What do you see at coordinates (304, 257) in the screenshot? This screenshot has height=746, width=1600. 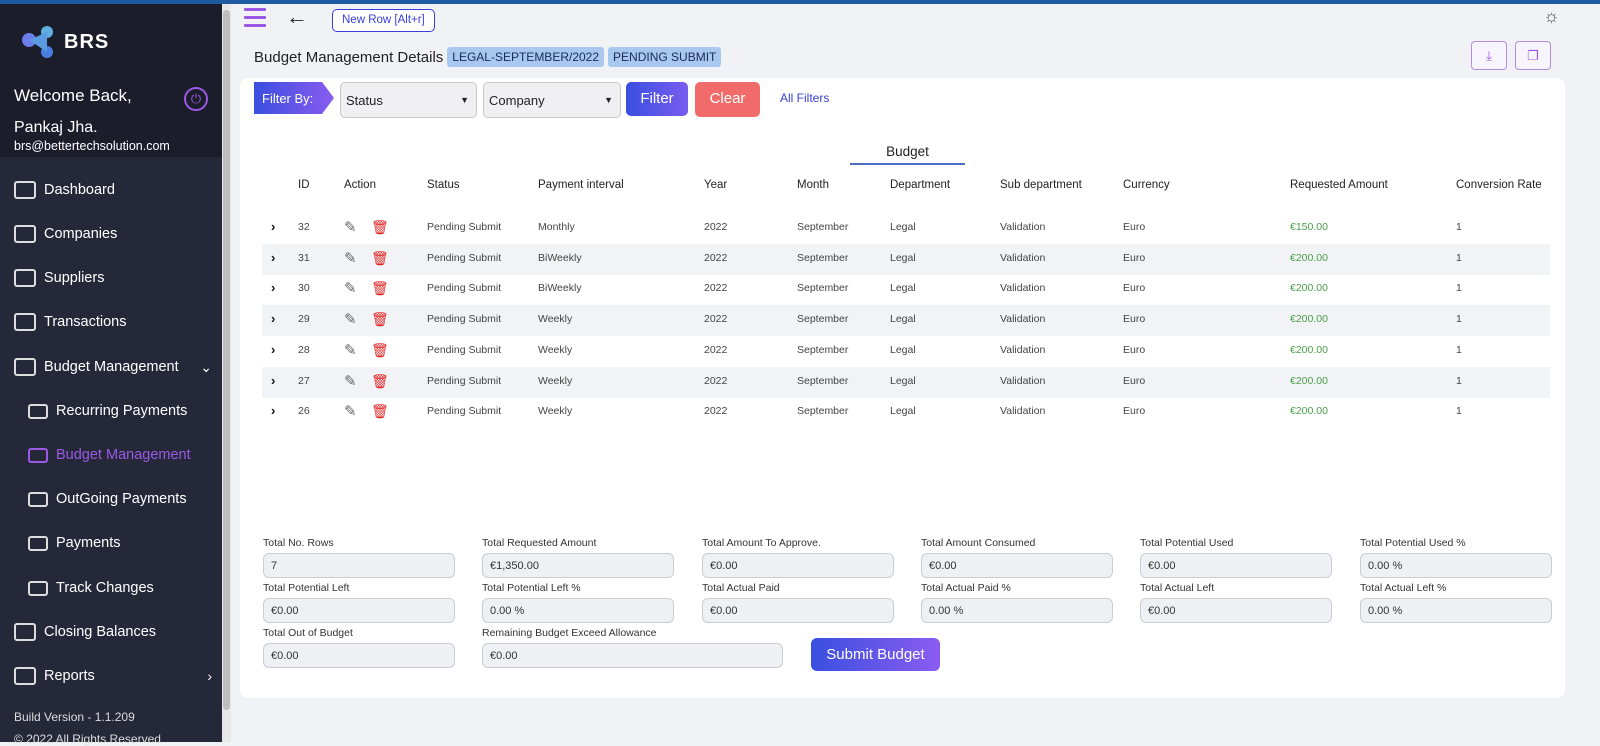 I see `cell-id: 31` at bounding box center [304, 257].